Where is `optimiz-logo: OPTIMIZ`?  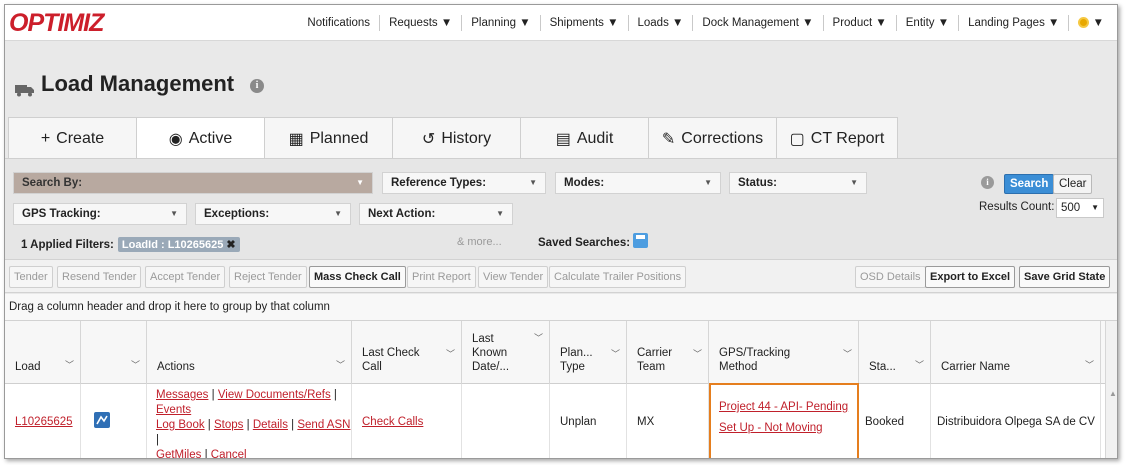
optimiz-logo: OPTIMIZ is located at coordinates (56, 23).